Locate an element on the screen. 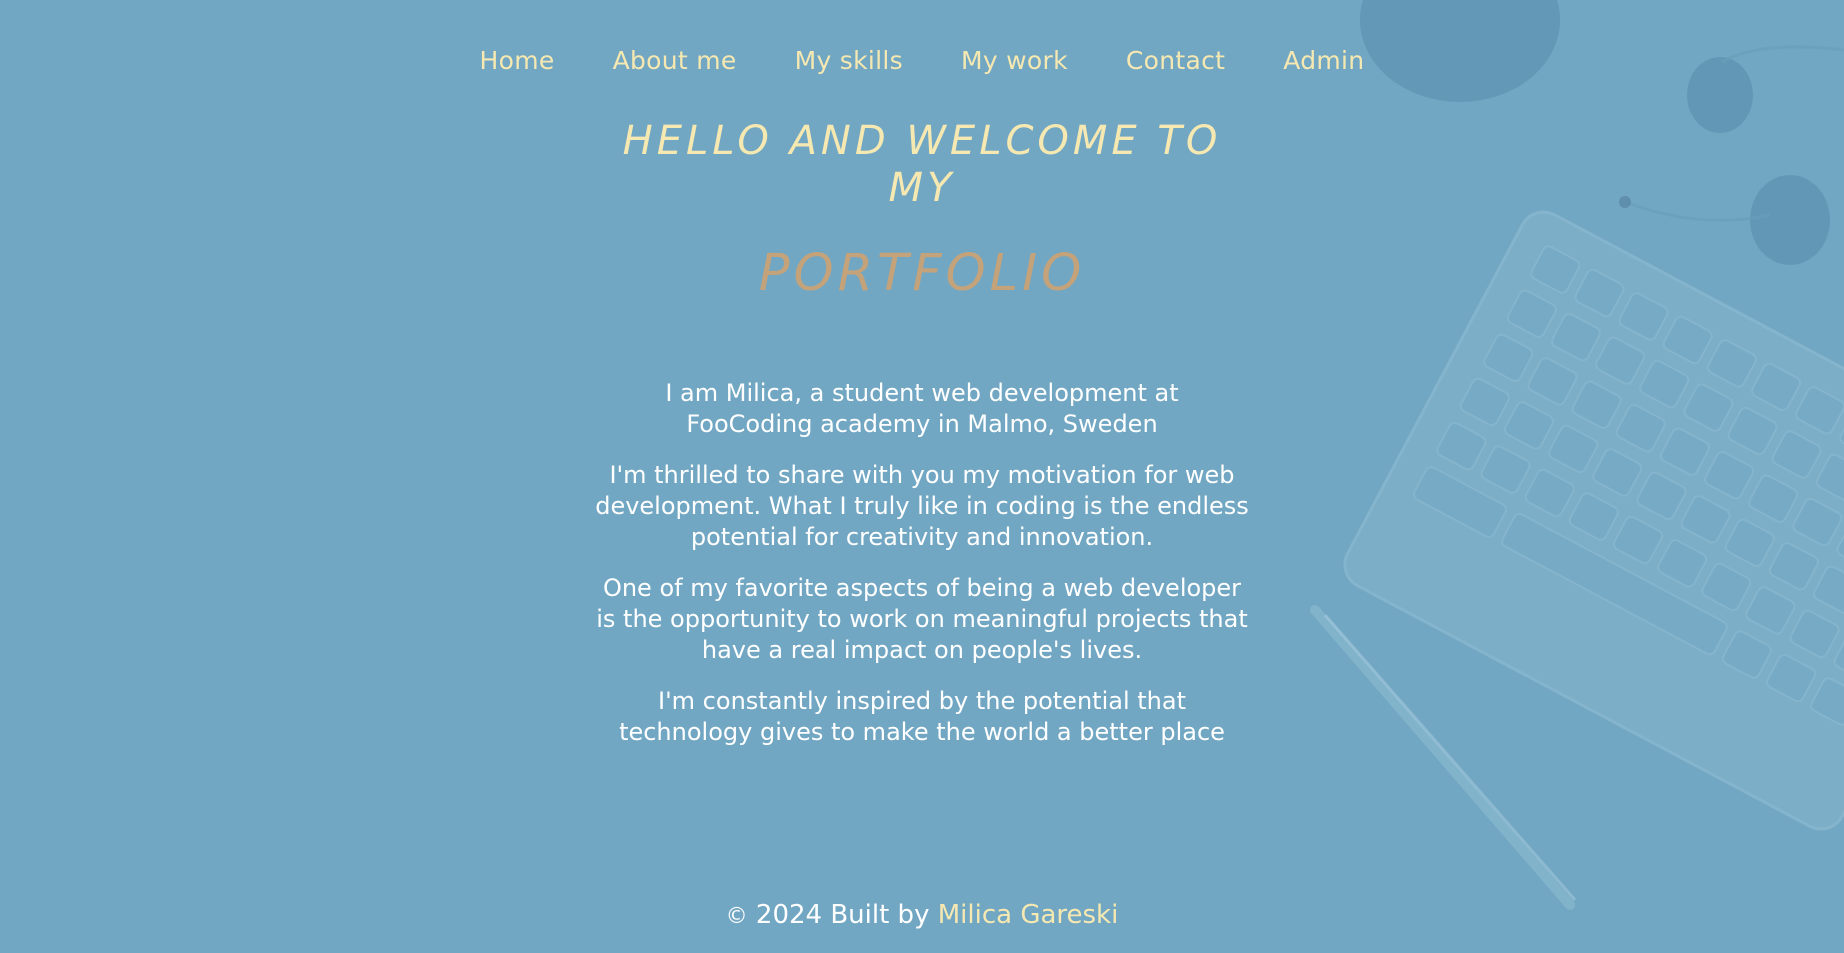 The height and width of the screenshot is (953, 1844). nav-link-my-skills: My skills is located at coordinates (849, 61).